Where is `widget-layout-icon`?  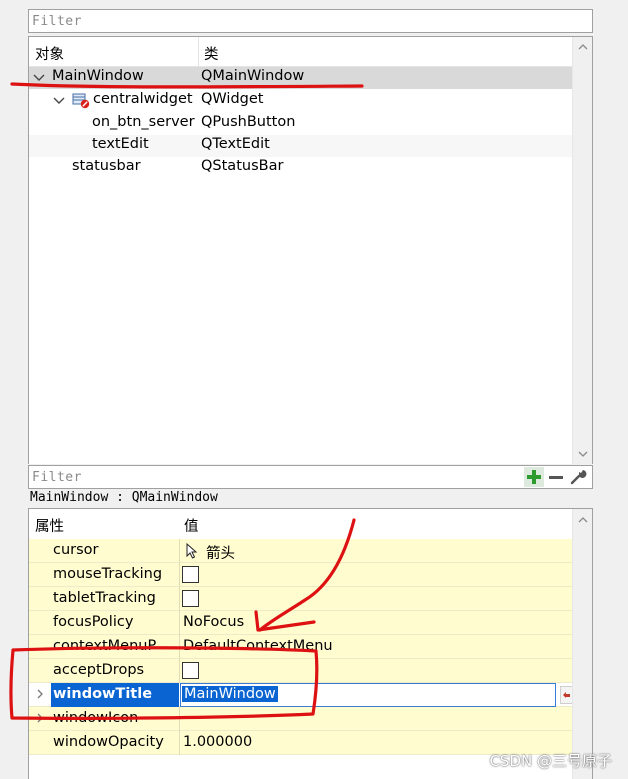 widget-layout-icon is located at coordinates (81, 101).